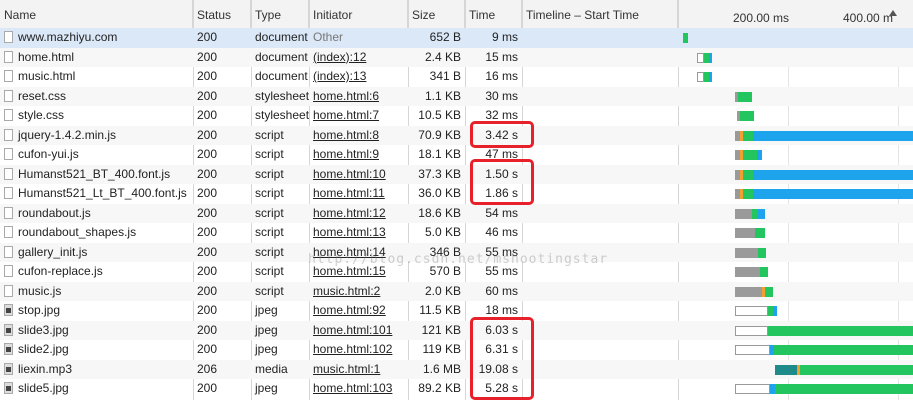  Describe the element at coordinates (445, 76) in the screenshot. I see `request-size: 341 B` at that location.